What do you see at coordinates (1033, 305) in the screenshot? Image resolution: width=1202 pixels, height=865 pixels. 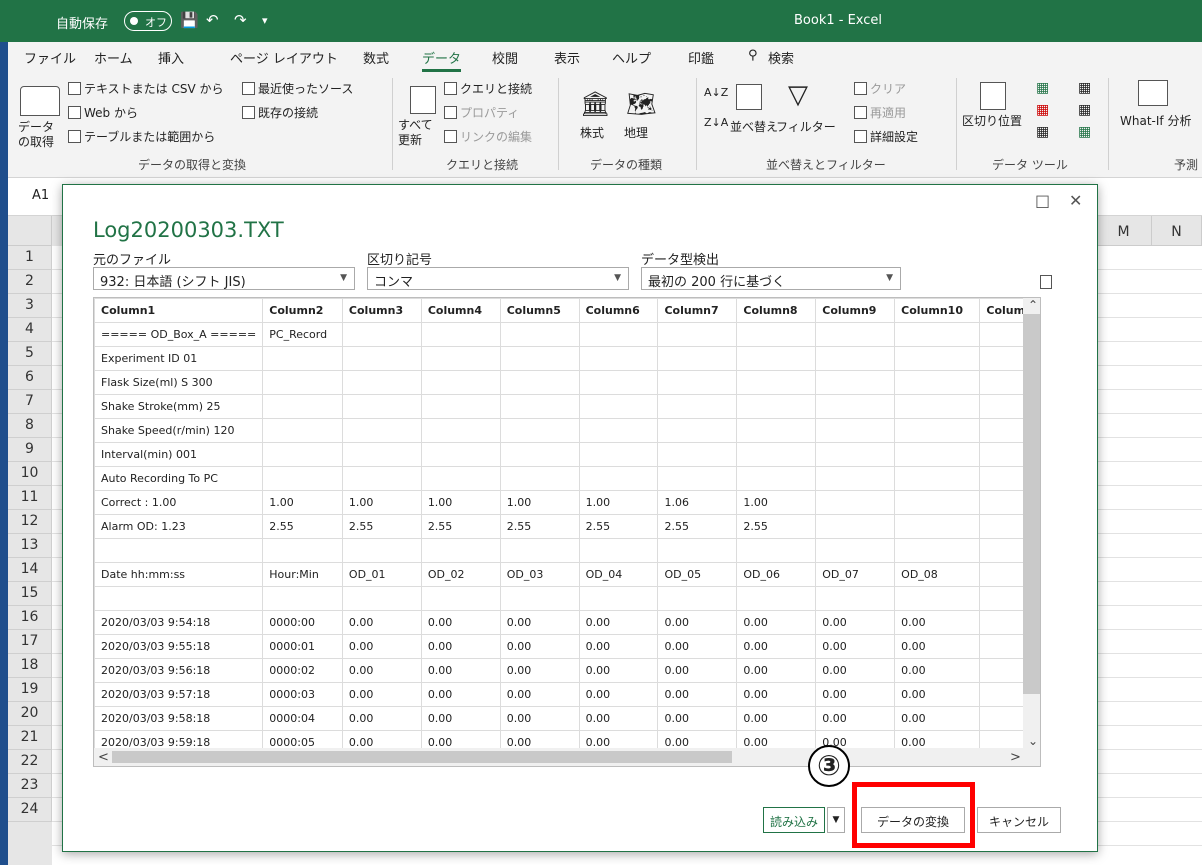 I see `scroll-up-icon: ⌃` at bounding box center [1033, 305].